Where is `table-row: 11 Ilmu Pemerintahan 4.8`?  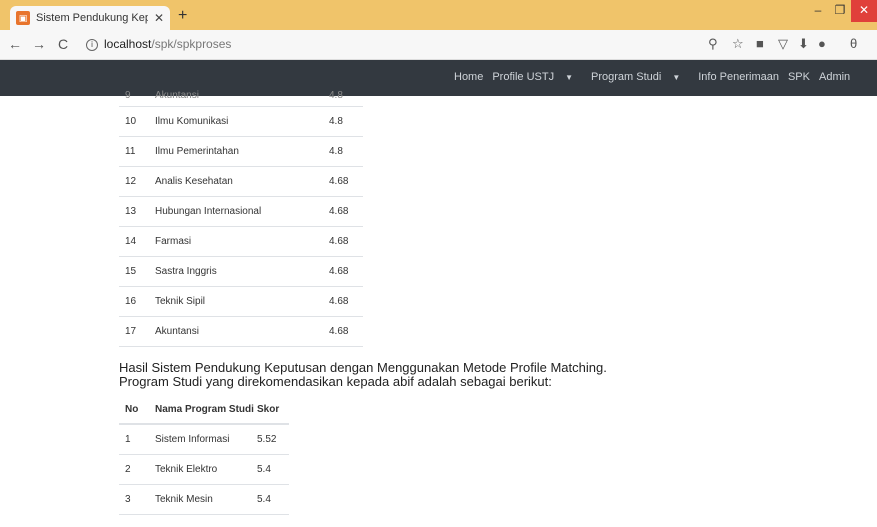 table-row: 11 Ilmu Pemerintahan 4.8 is located at coordinates (241, 151).